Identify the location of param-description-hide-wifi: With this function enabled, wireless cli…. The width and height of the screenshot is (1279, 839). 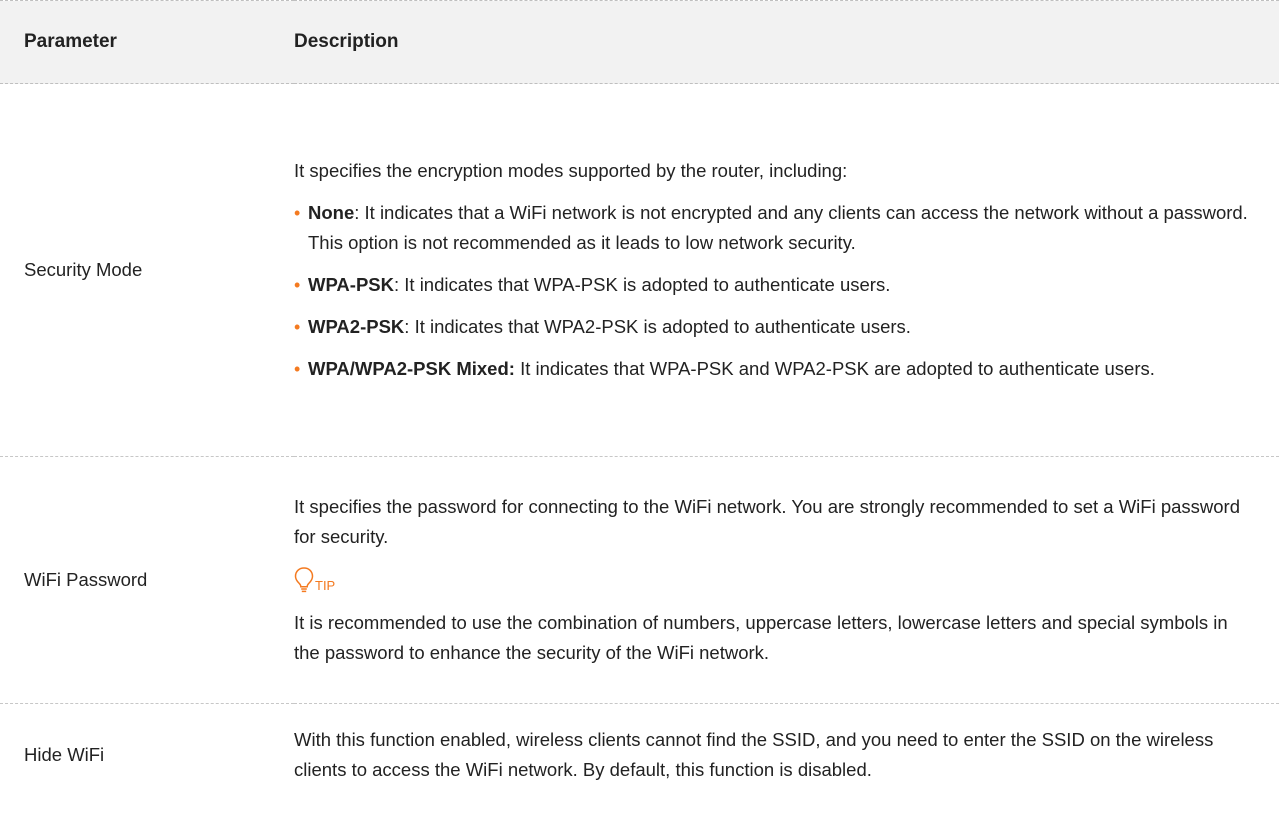
(786, 755).